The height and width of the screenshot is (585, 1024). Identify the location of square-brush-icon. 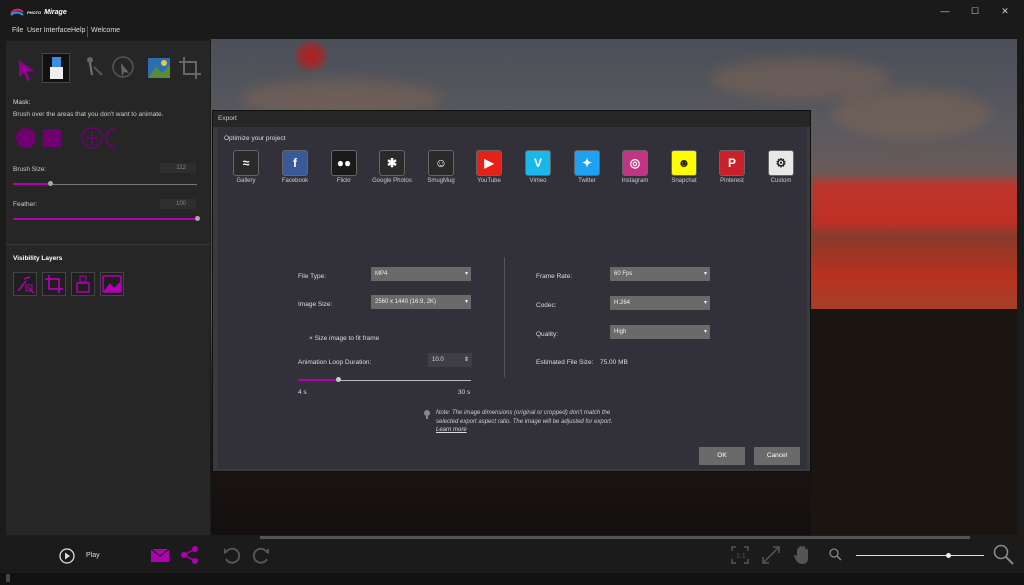
(52, 138).